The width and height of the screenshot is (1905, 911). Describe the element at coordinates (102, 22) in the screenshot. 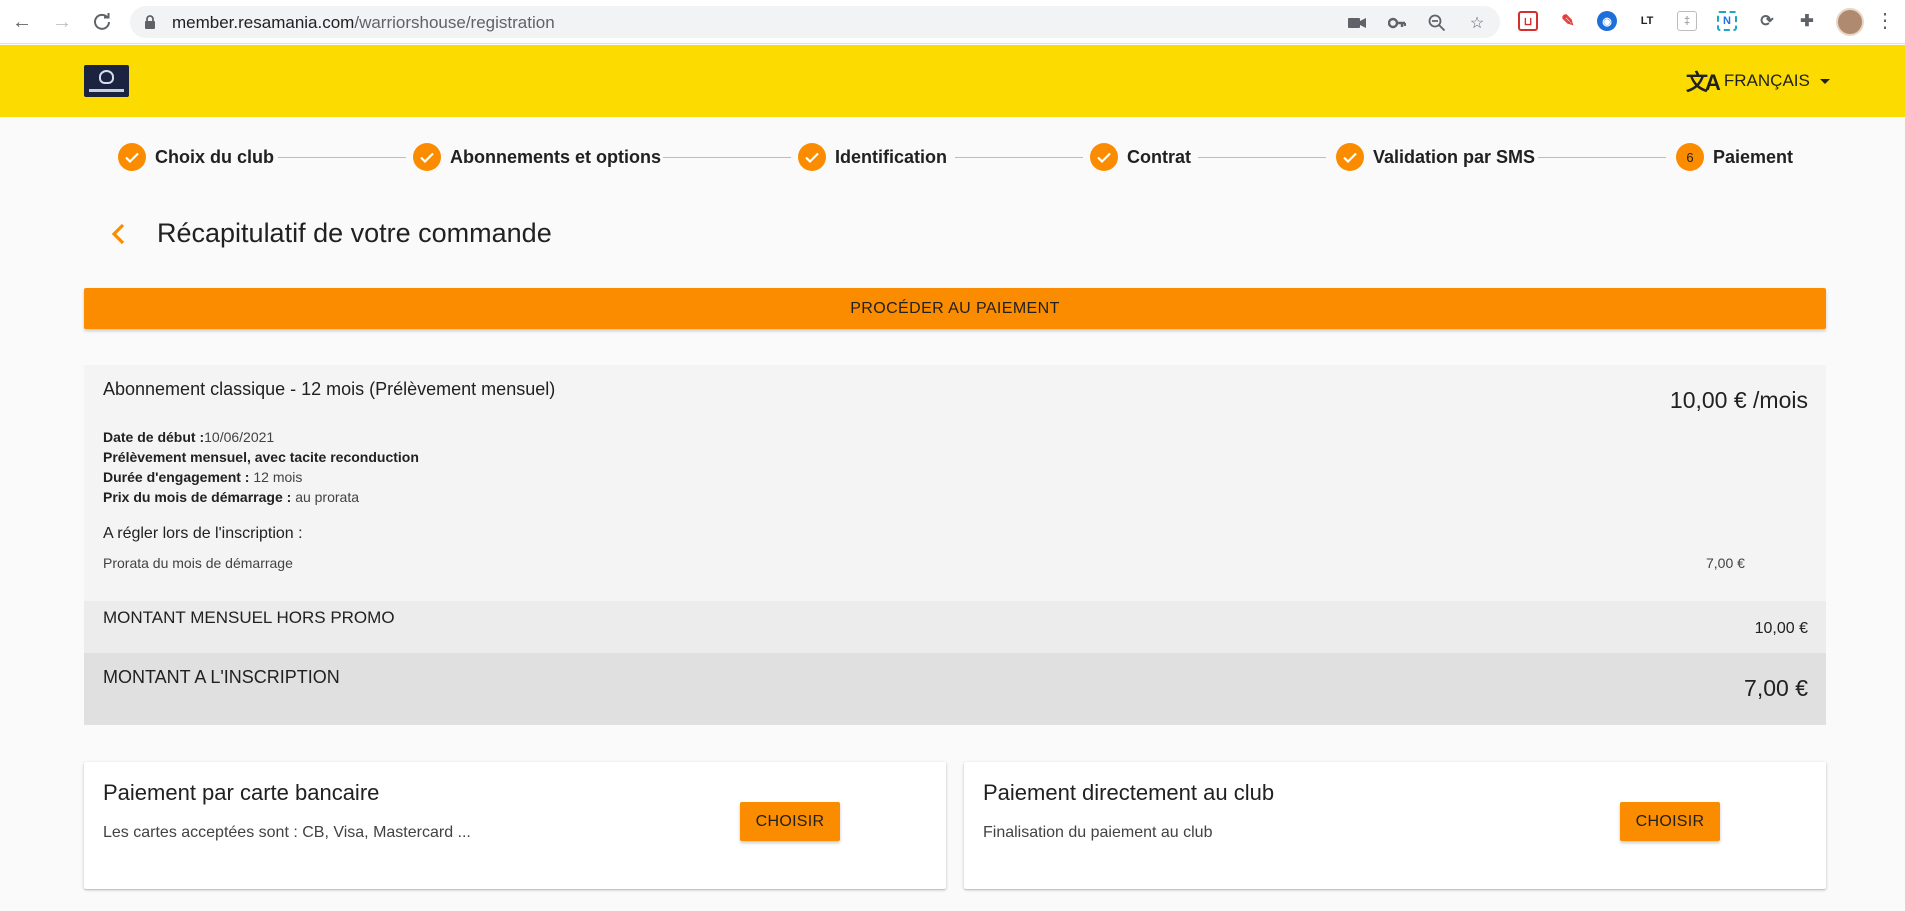

I see `reload-icon` at that location.